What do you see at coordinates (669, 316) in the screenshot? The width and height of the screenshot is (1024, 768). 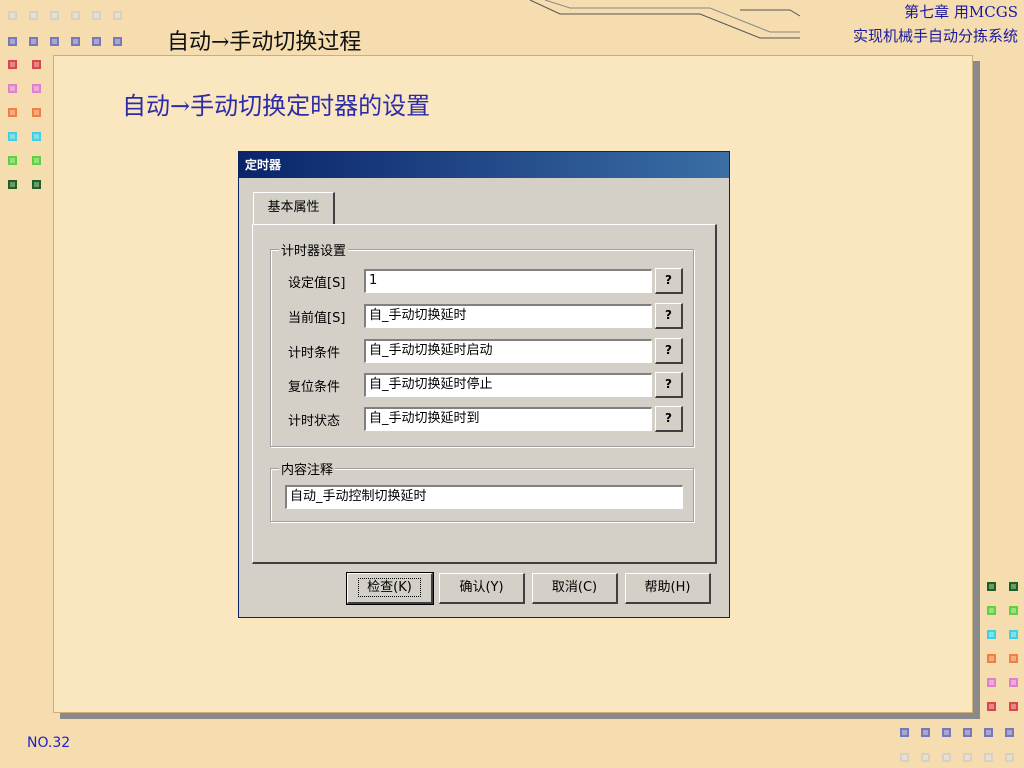 I see `current-value-help-button: ?` at bounding box center [669, 316].